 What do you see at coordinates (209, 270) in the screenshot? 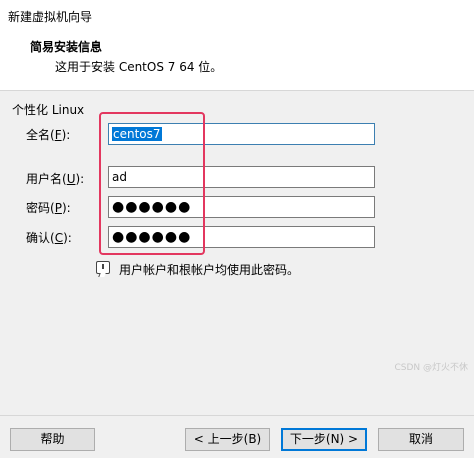
I see `password-note: 用户帐户和根帐户均使用此密码。` at bounding box center [209, 270].